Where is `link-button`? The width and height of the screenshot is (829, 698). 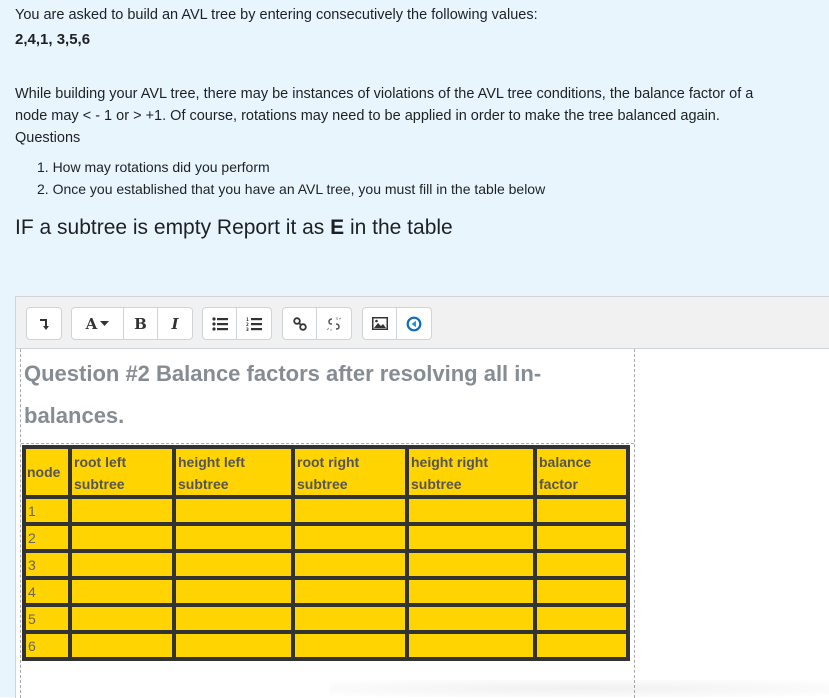
link-button is located at coordinates (300, 323).